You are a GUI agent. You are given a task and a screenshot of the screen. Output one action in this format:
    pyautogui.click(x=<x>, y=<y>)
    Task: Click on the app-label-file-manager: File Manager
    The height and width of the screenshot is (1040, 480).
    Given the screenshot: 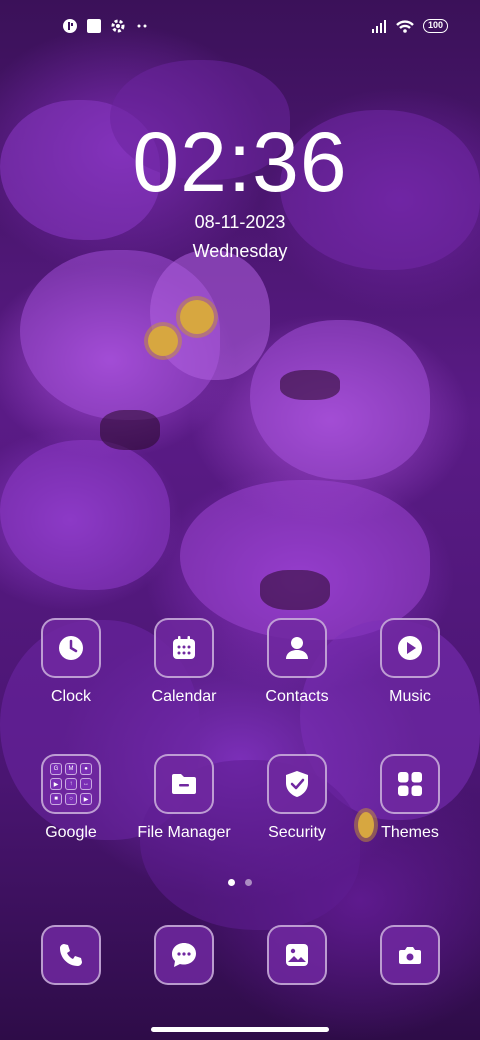 What is the action you would take?
    pyautogui.click(x=184, y=832)
    